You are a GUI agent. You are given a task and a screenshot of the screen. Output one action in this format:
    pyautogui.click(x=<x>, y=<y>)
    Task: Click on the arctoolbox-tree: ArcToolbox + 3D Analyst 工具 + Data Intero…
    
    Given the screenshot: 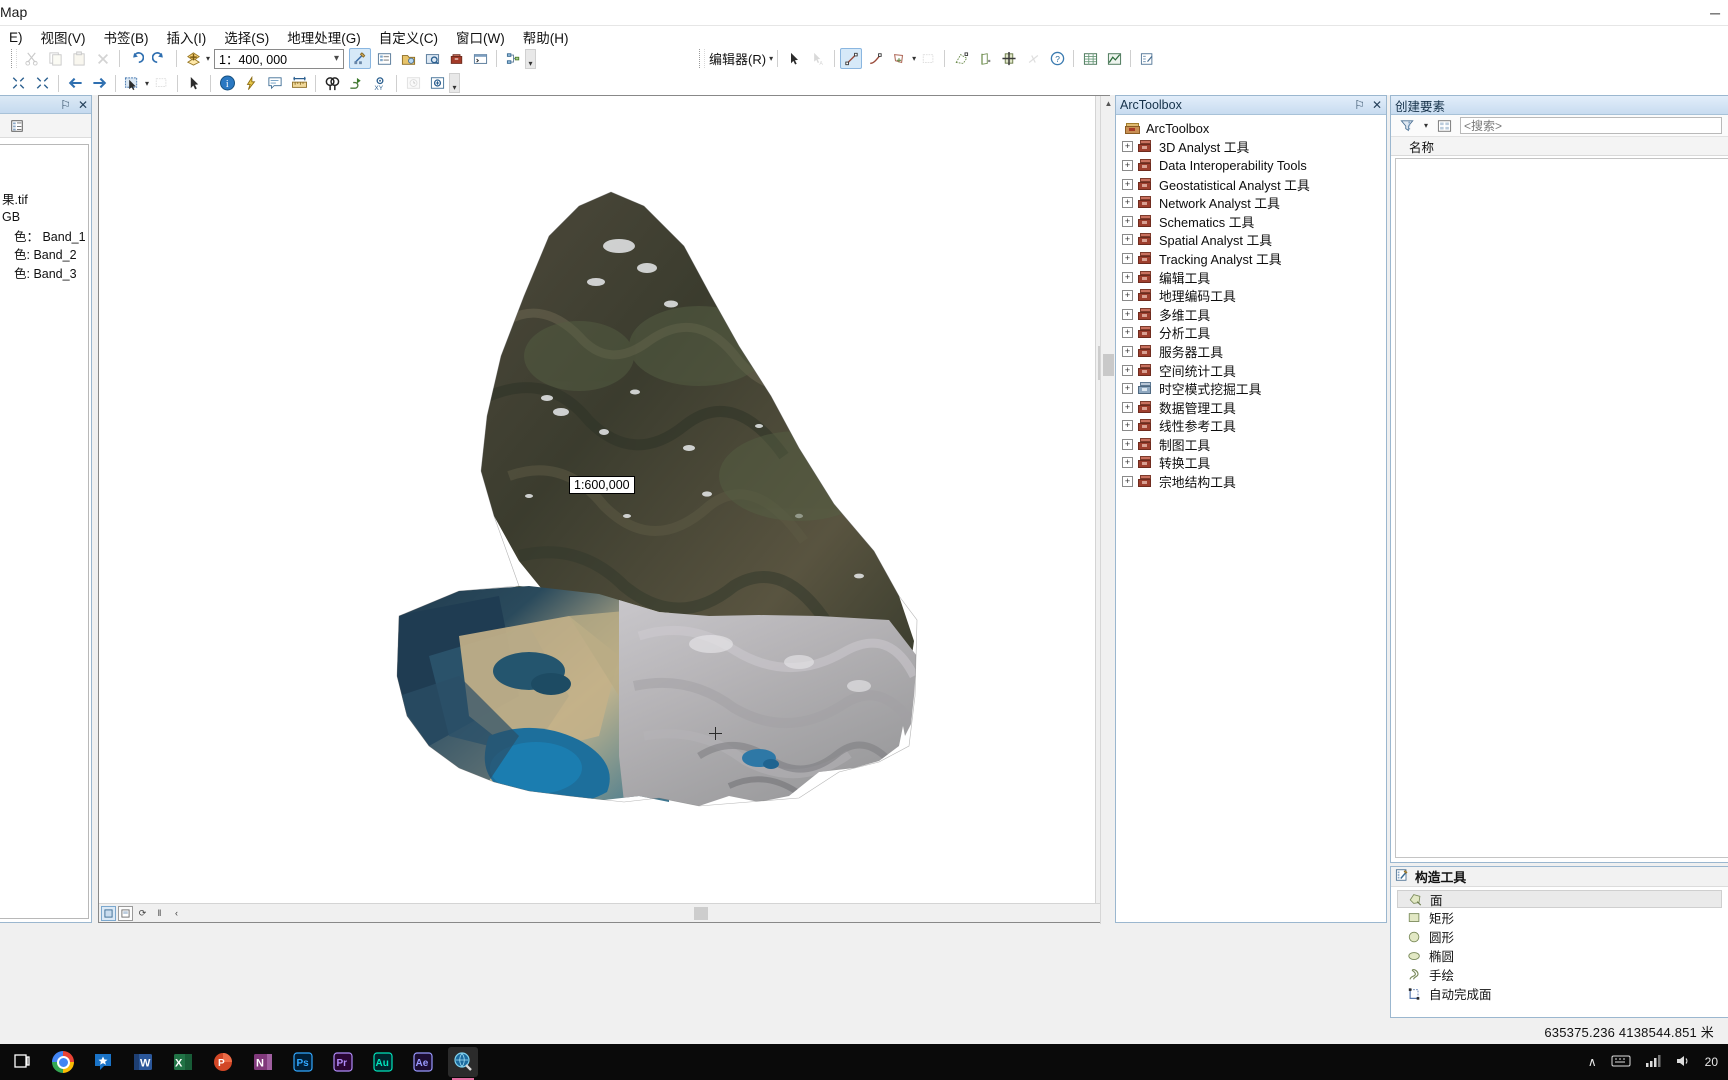 What is the action you would take?
    pyautogui.click(x=1251, y=519)
    